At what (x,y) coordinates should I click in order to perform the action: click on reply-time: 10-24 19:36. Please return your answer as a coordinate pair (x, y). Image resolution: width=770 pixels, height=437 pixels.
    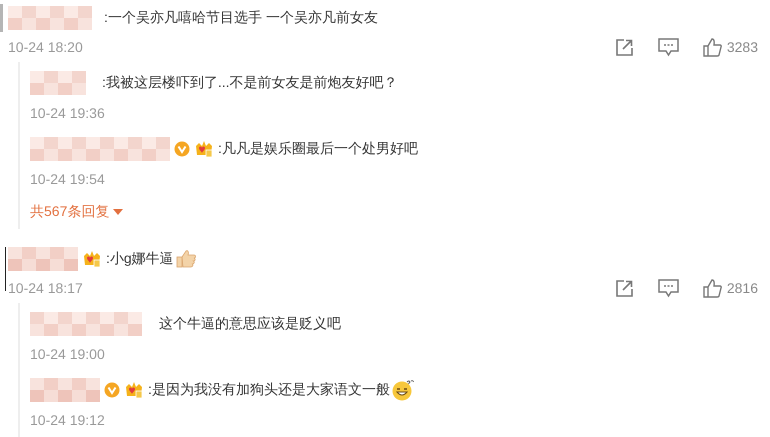
    Looking at the image, I should click on (68, 113).